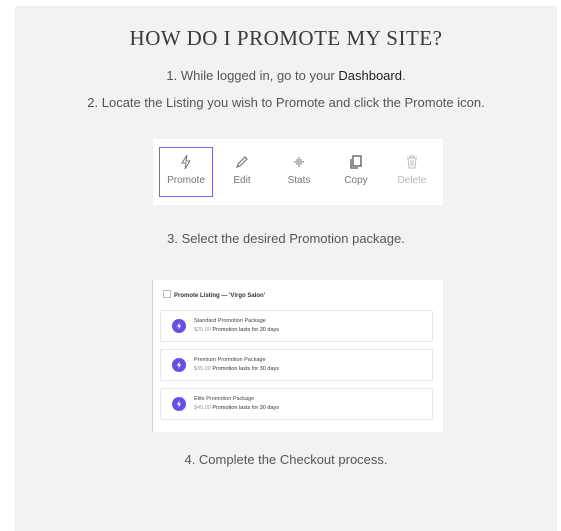  Describe the element at coordinates (242, 162) in the screenshot. I see `pencil-icon` at that location.